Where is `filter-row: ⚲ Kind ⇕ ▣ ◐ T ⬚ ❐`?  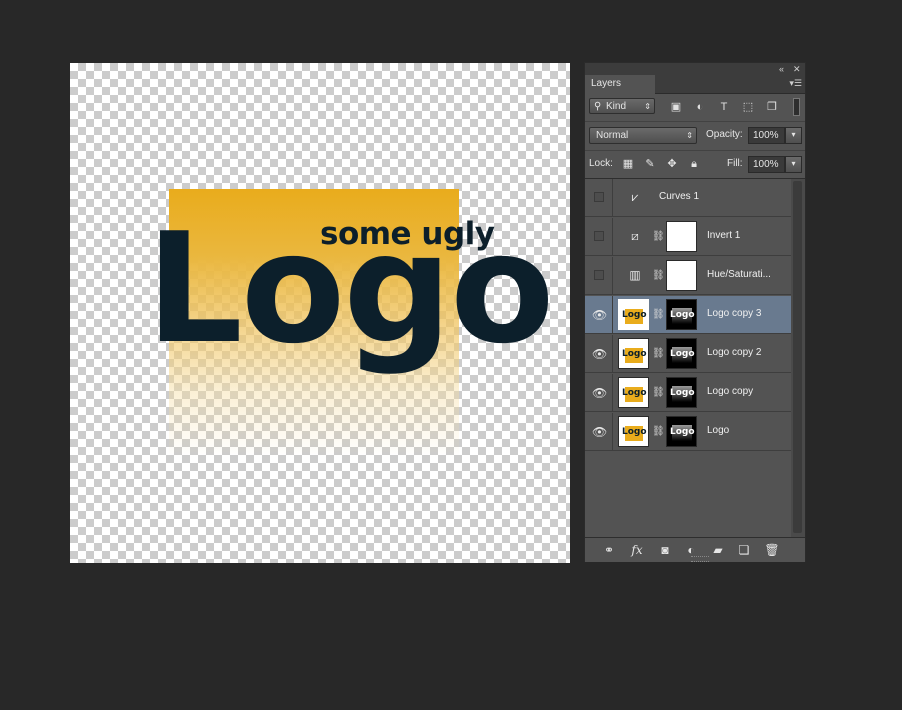 filter-row: ⚲ Kind ⇕ ▣ ◐ T ⬚ ❐ is located at coordinates (695, 108).